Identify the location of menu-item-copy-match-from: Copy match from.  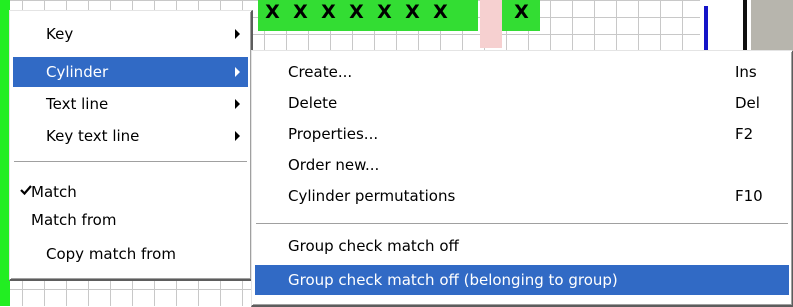
(130, 254).